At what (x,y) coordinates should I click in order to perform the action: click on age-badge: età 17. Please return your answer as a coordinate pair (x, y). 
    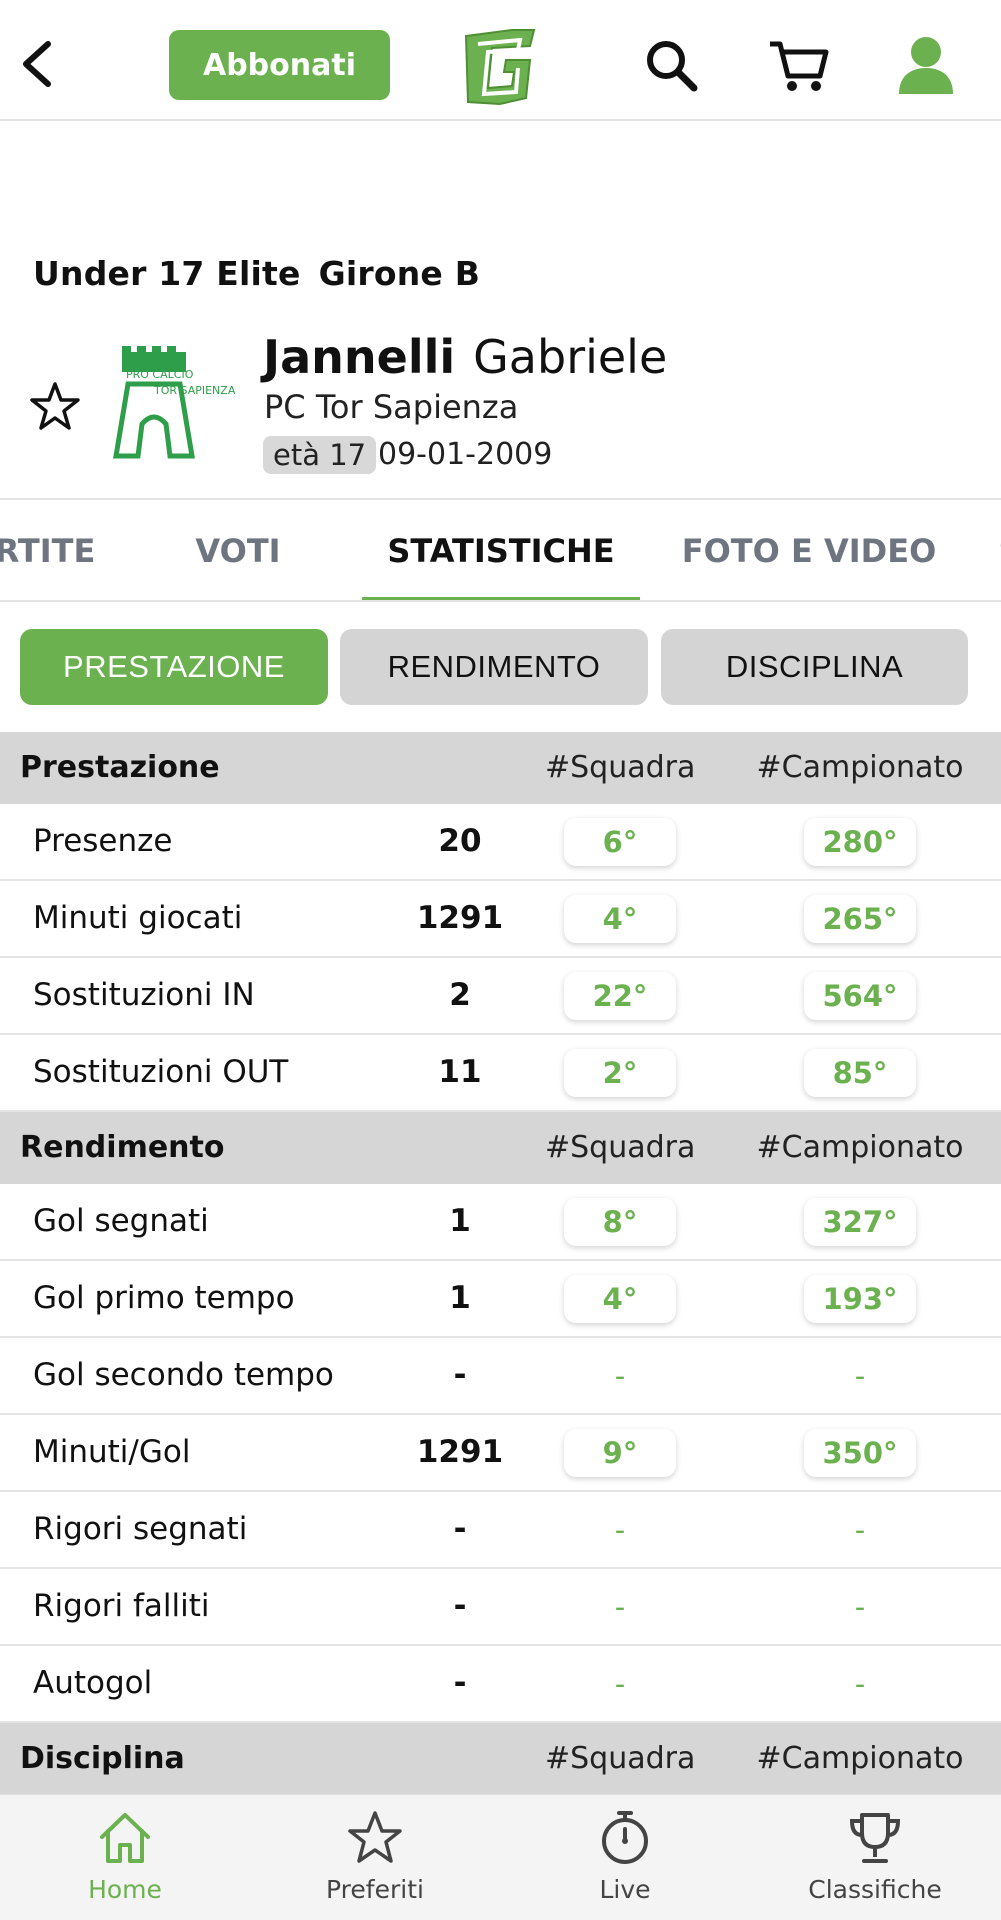
    Looking at the image, I should click on (320, 455).